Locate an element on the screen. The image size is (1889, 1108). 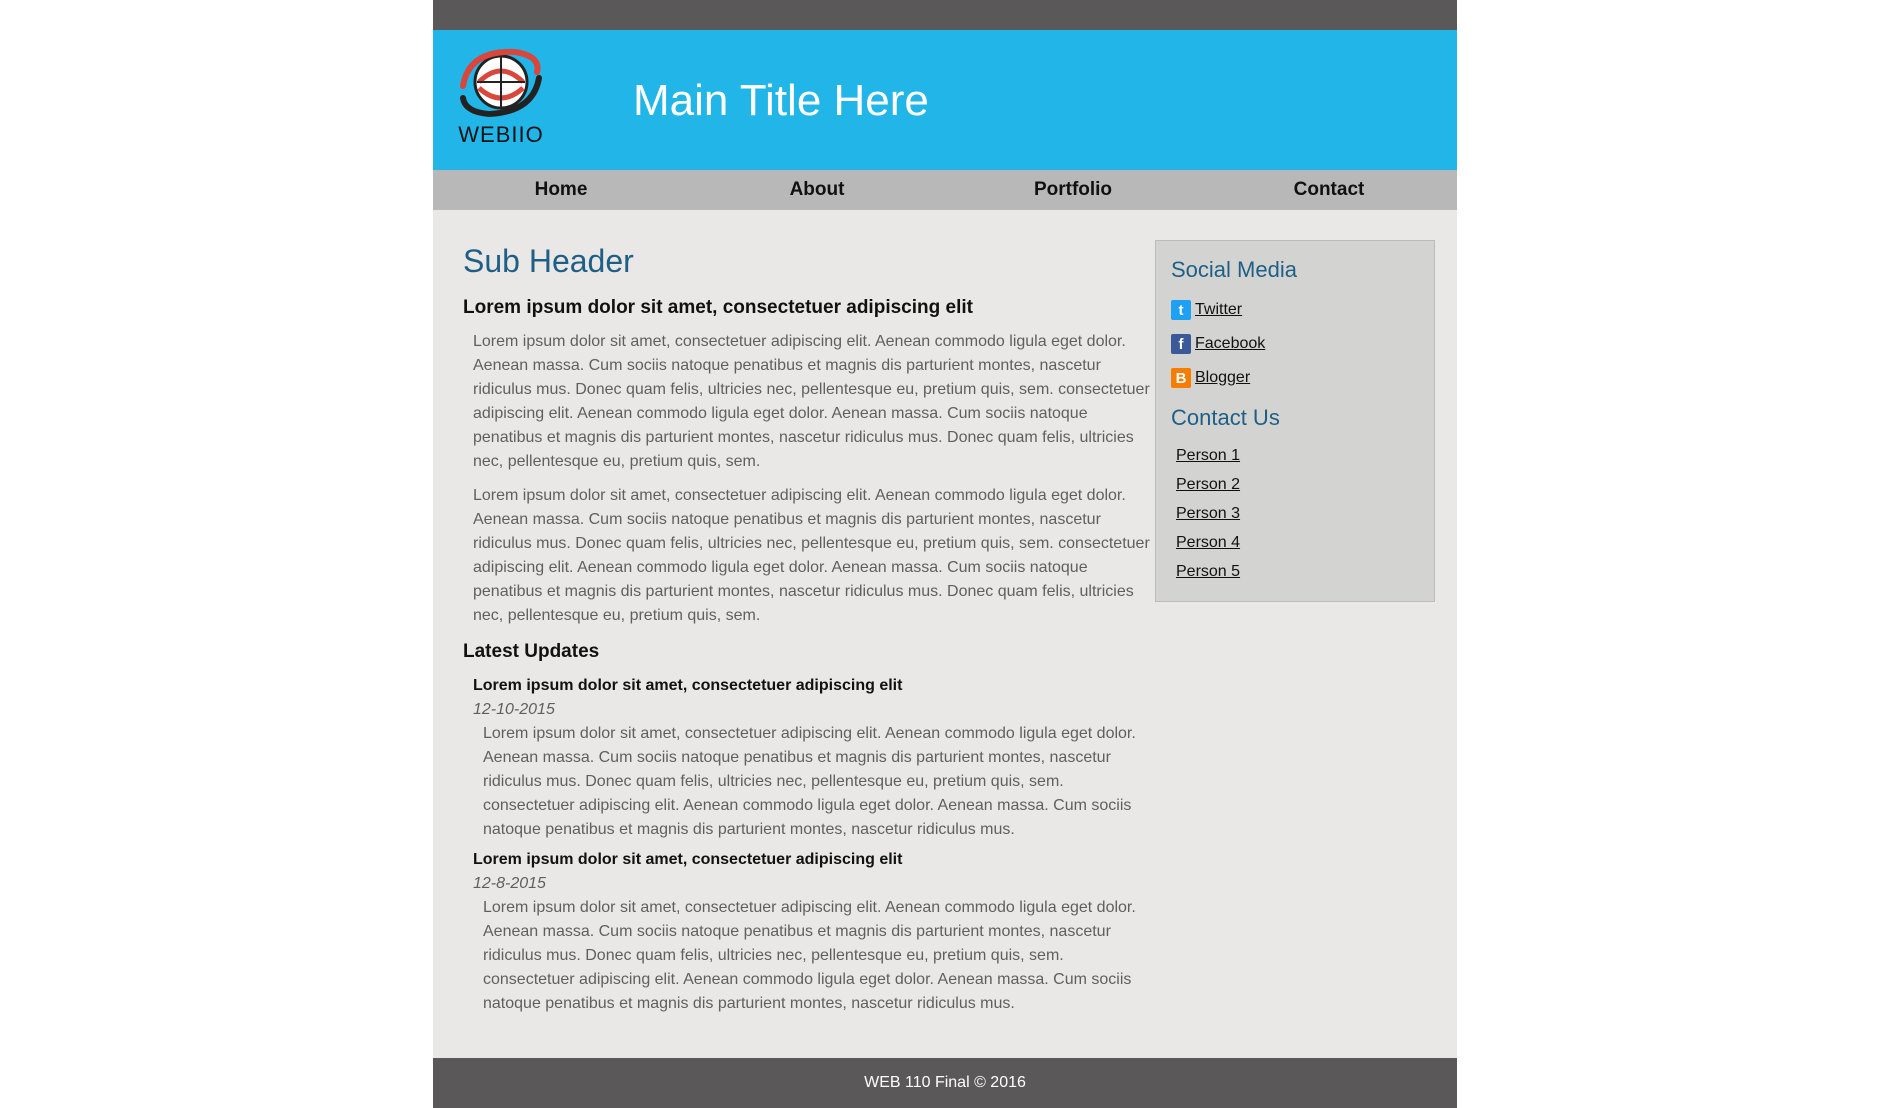
social-media-heading: Social Media is located at coordinates (1234, 269).